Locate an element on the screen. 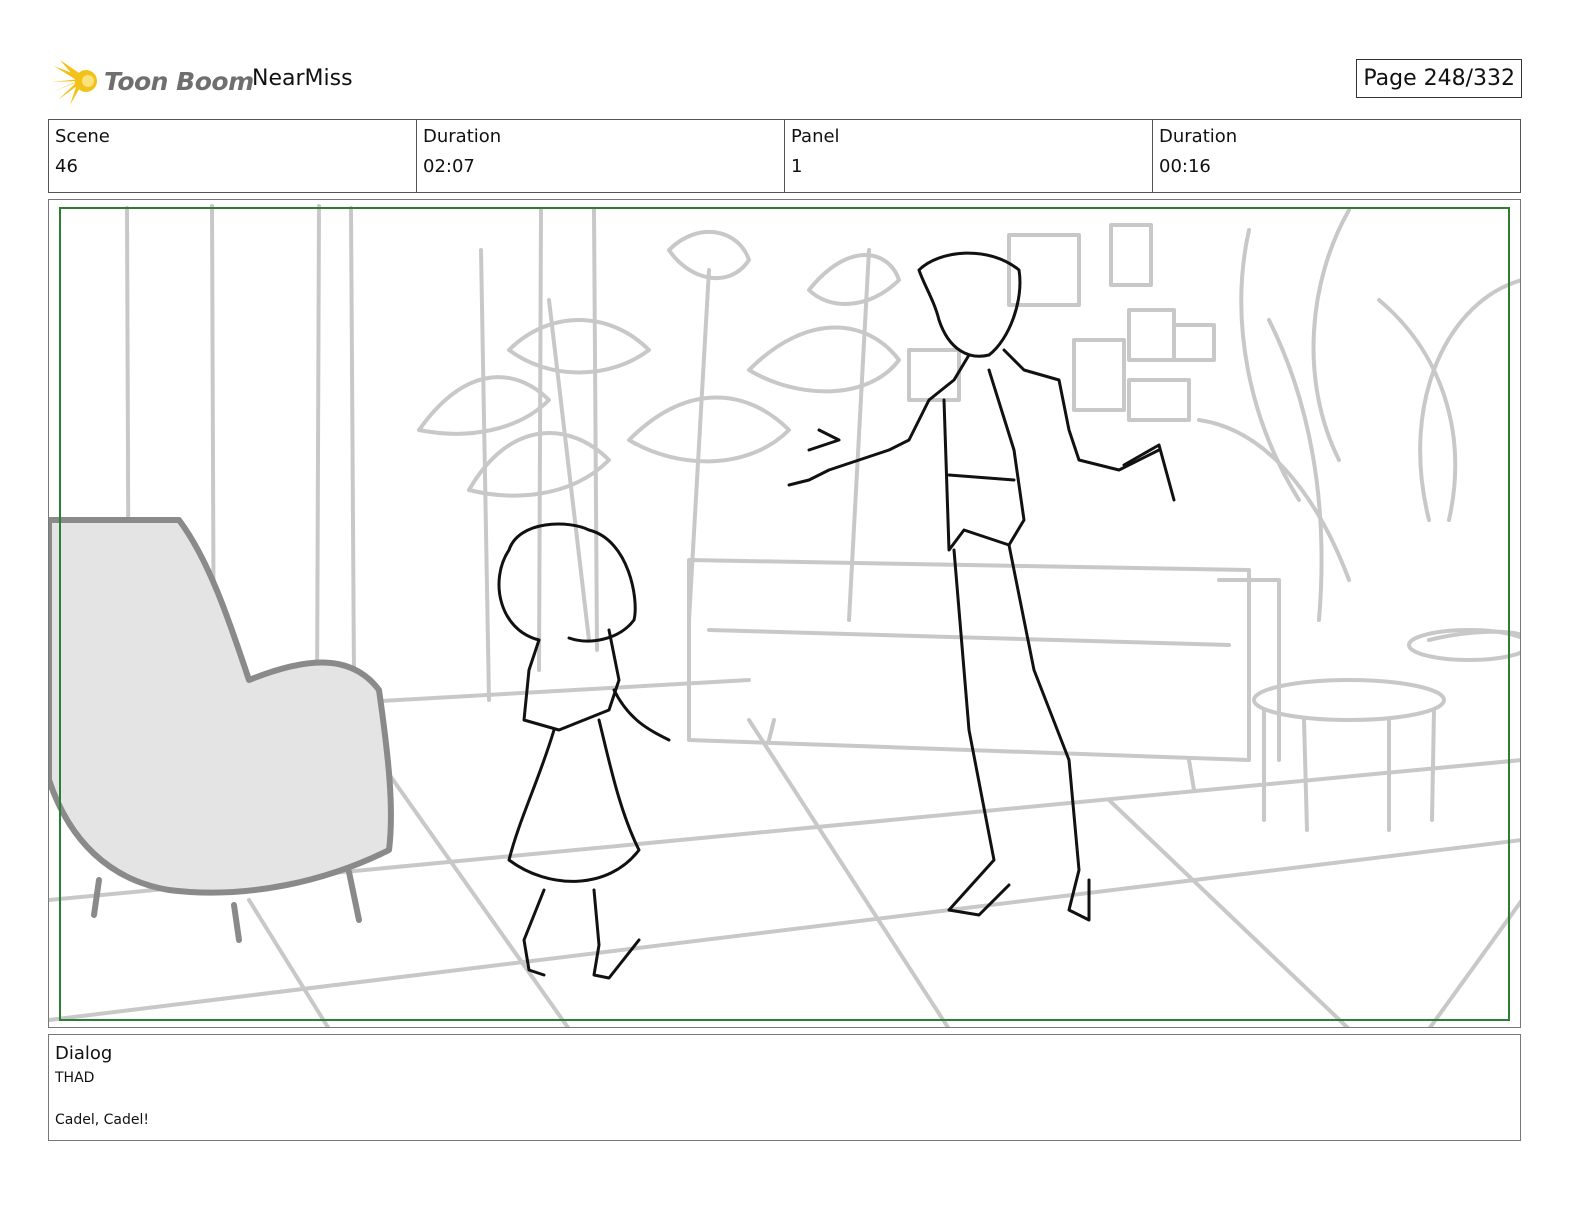 The width and height of the screenshot is (1584, 1224). scene-duration-label: Duration is located at coordinates (462, 136).